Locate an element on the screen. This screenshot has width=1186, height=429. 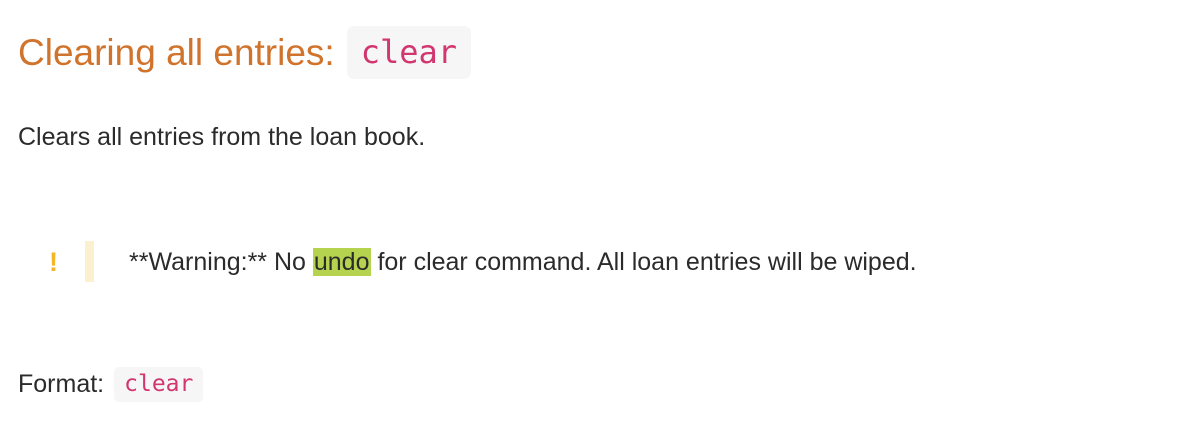
section-heading: Clearing all entries: clear is located at coordinates (245, 52).